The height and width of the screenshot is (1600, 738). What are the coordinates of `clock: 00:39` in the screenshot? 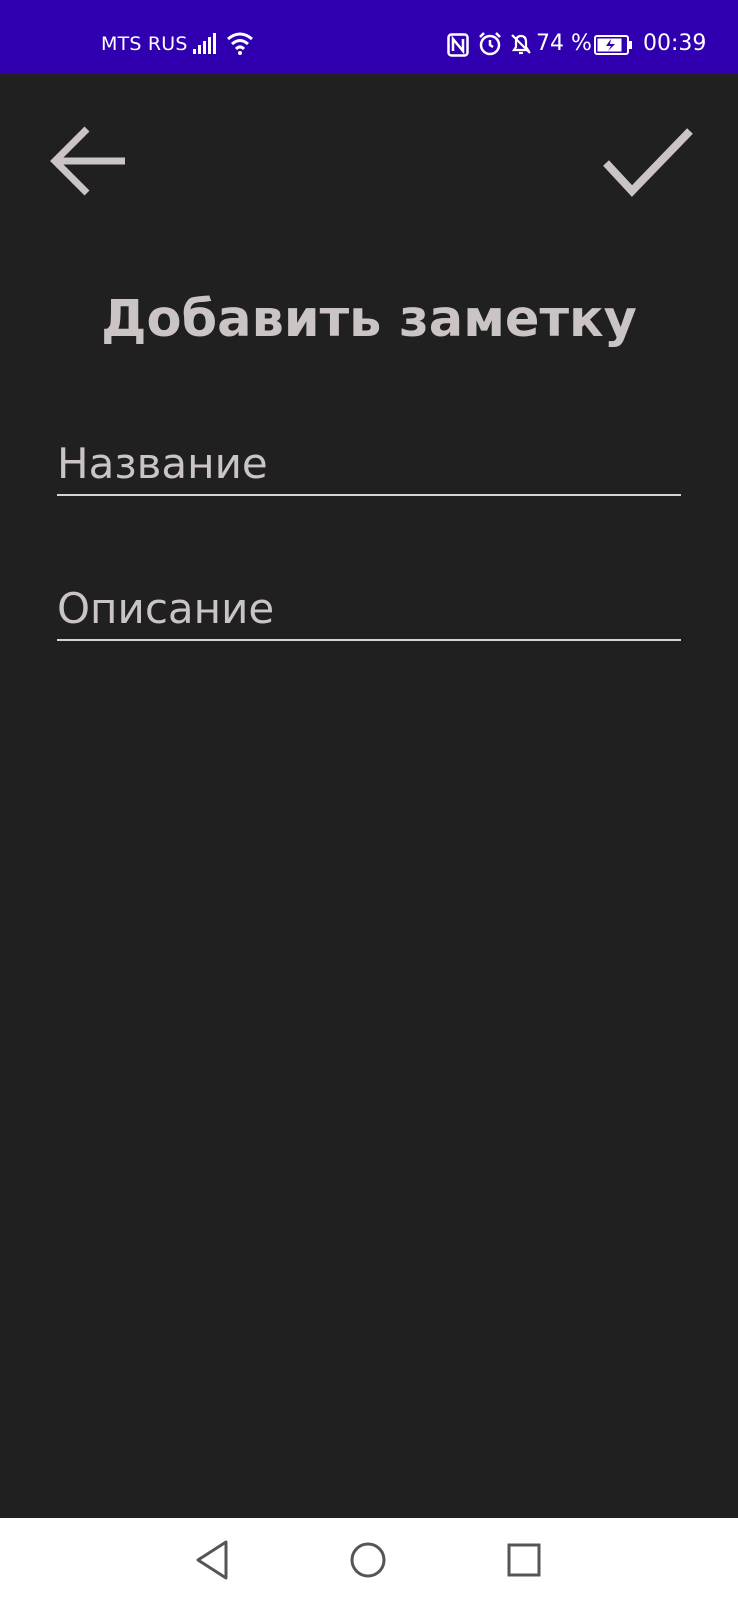 It's located at (675, 43).